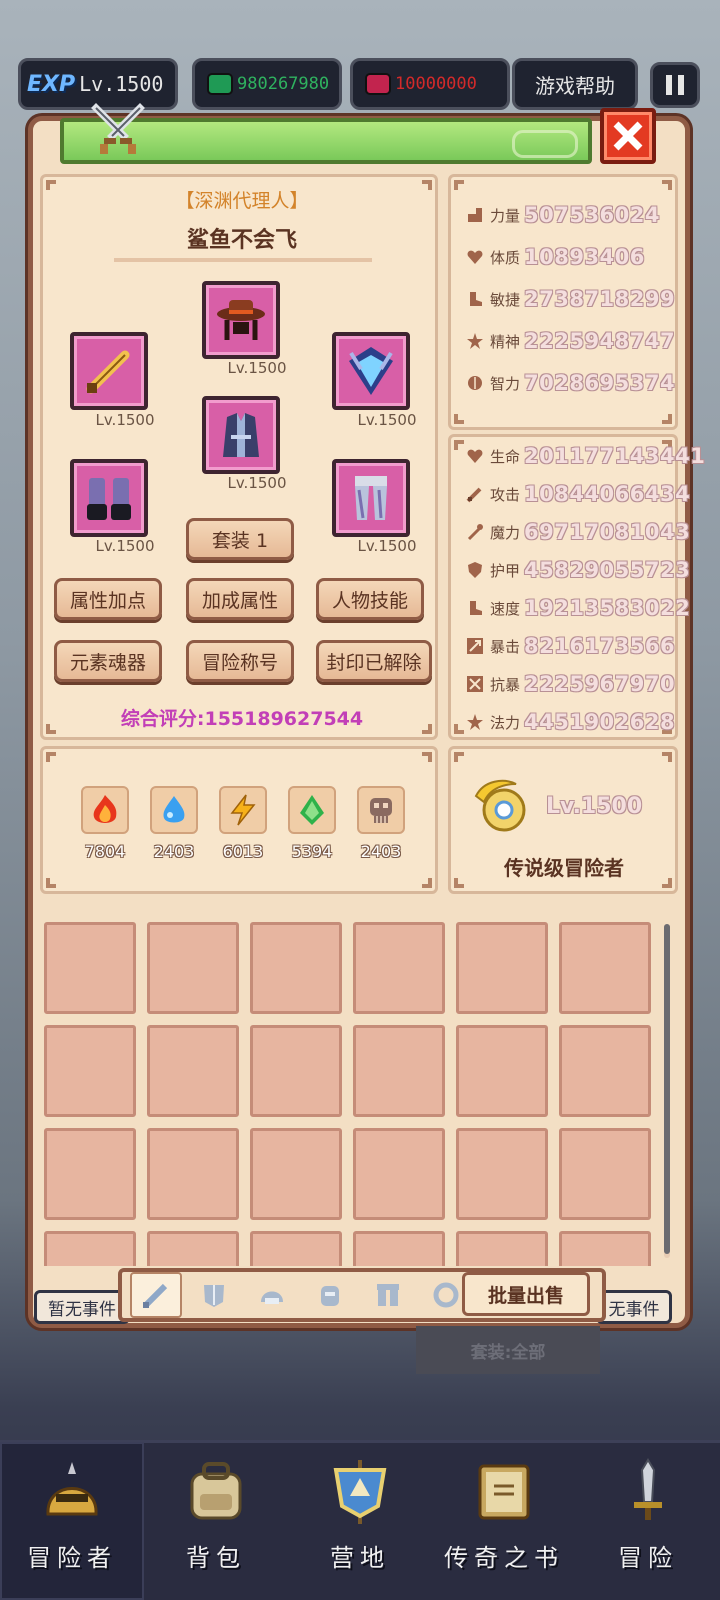 Image resolution: width=720 pixels, height=1600 pixels. What do you see at coordinates (360, 1521) in the screenshot?
I see `nav-camp: 营地` at bounding box center [360, 1521].